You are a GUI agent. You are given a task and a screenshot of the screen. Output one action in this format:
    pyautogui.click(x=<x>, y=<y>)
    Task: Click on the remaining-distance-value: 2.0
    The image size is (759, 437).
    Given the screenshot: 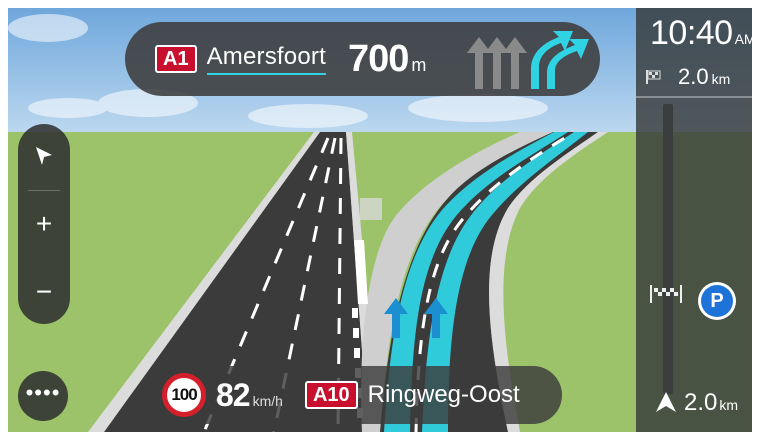 What is the action you would take?
    pyautogui.click(x=693, y=76)
    